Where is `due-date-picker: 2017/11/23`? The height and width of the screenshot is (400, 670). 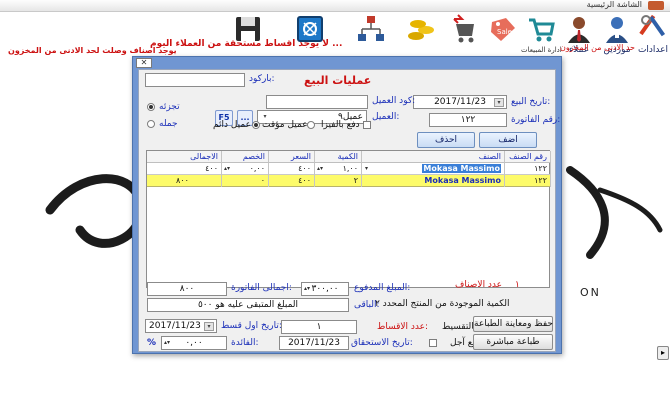
due-date-picker: 2017/11/23 is located at coordinates (314, 343).